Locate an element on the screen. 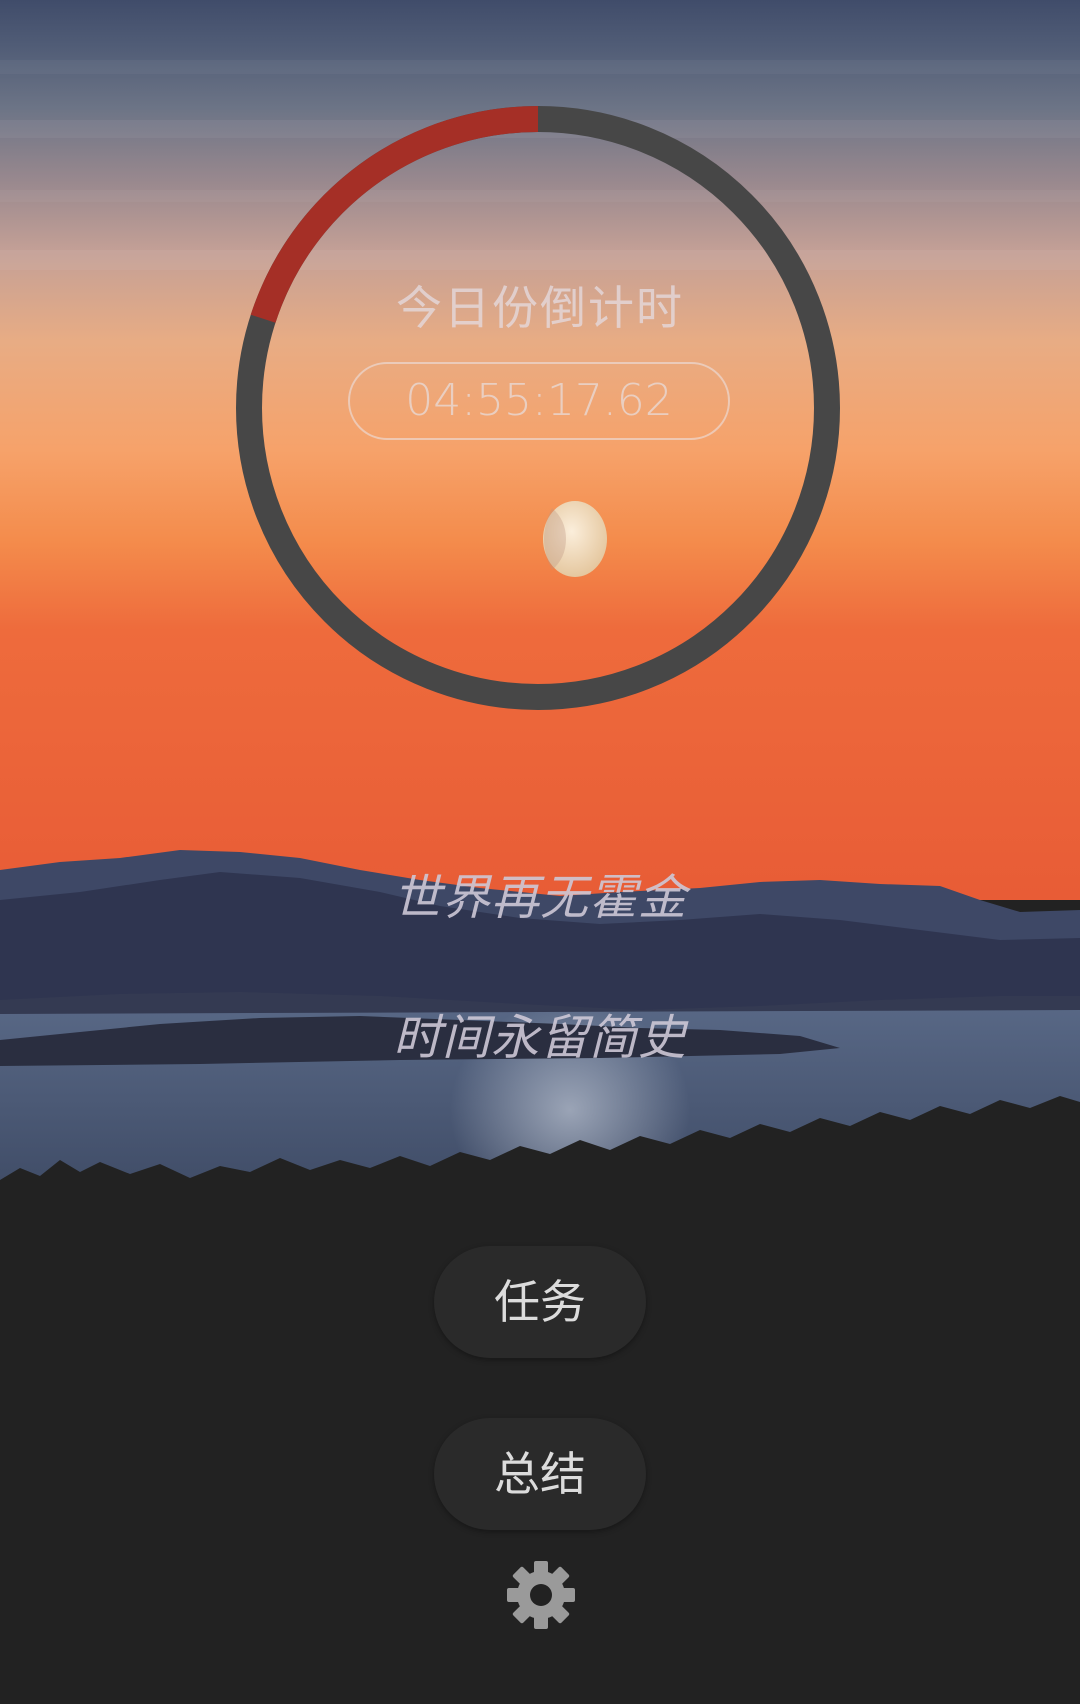 This screenshot has height=1704, width=1080. quote-line-2: 时间永留简史 is located at coordinates (539, 1038).